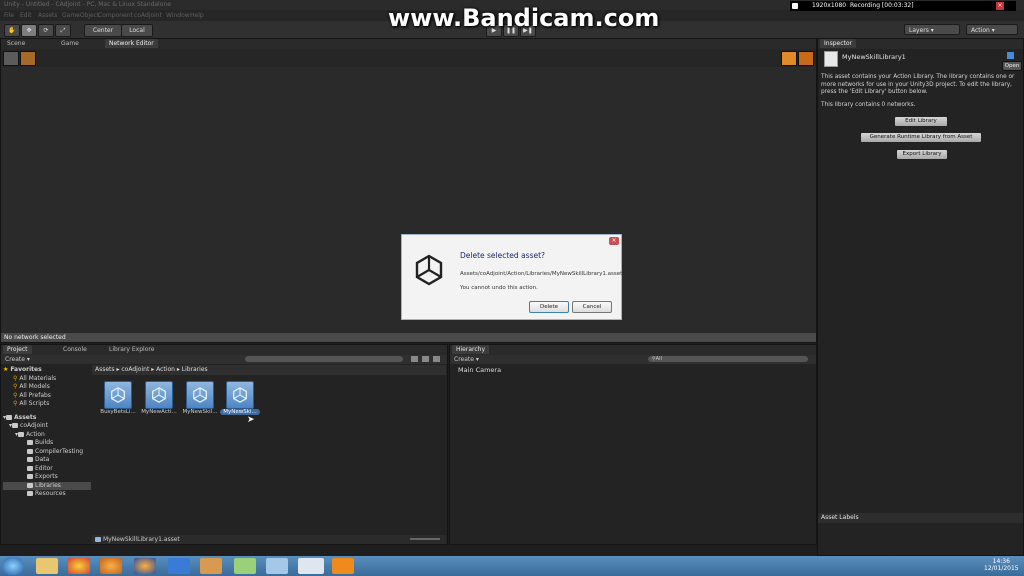  What do you see at coordinates (148, 15) in the screenshot?
I see `menu-coadjoint: coAdjoint` at bounding box center [148, 15].